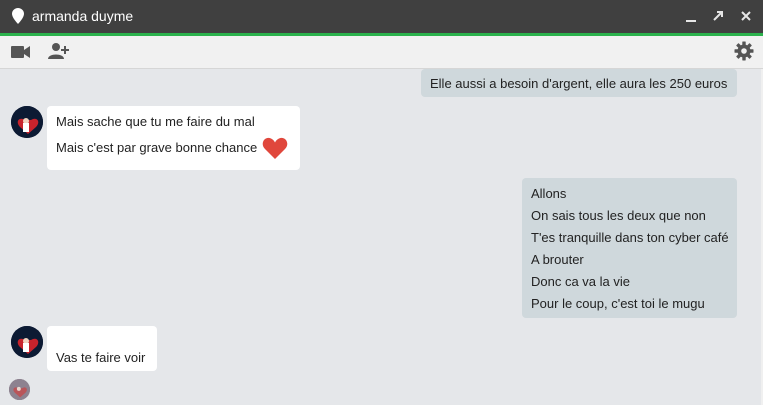  I want to click on chat-window-titlebar: armanda duyme, so click(381, 16).